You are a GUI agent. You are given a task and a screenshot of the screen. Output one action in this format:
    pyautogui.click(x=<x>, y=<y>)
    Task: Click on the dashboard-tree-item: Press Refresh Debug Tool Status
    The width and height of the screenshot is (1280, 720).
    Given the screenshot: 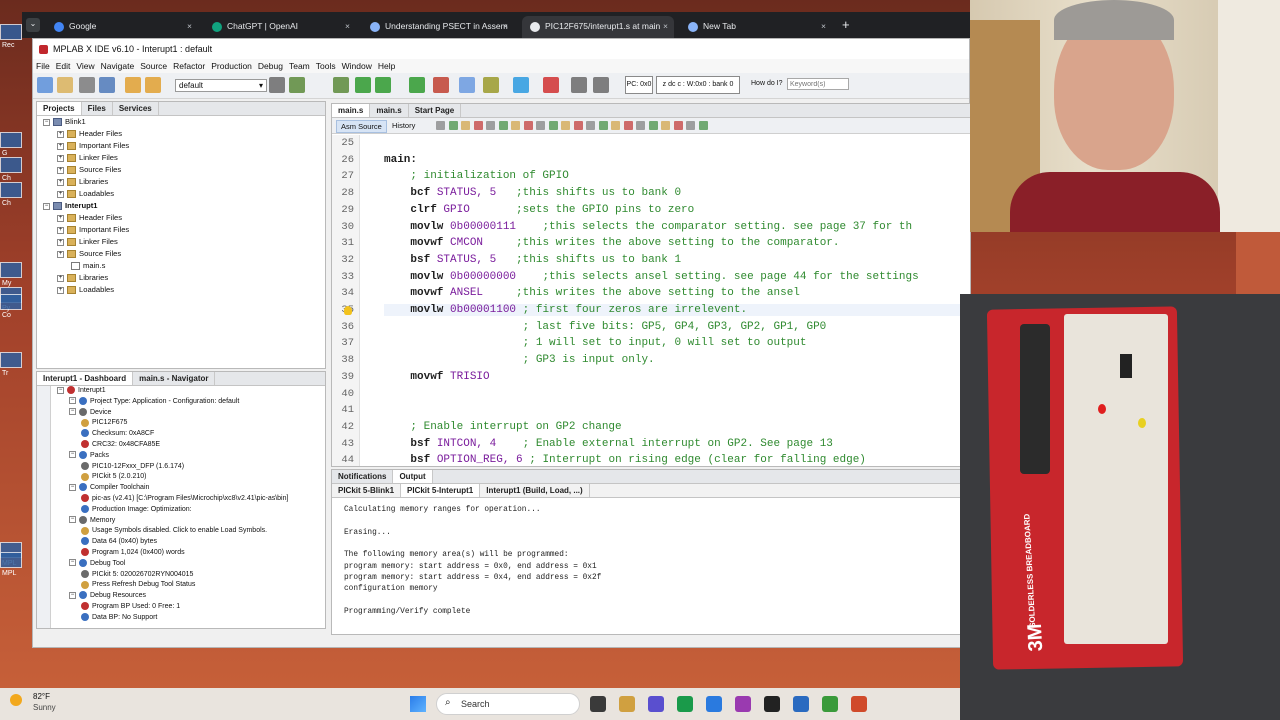 What is the action you would take?
    pyautogui.click(x=138, y=585)
    